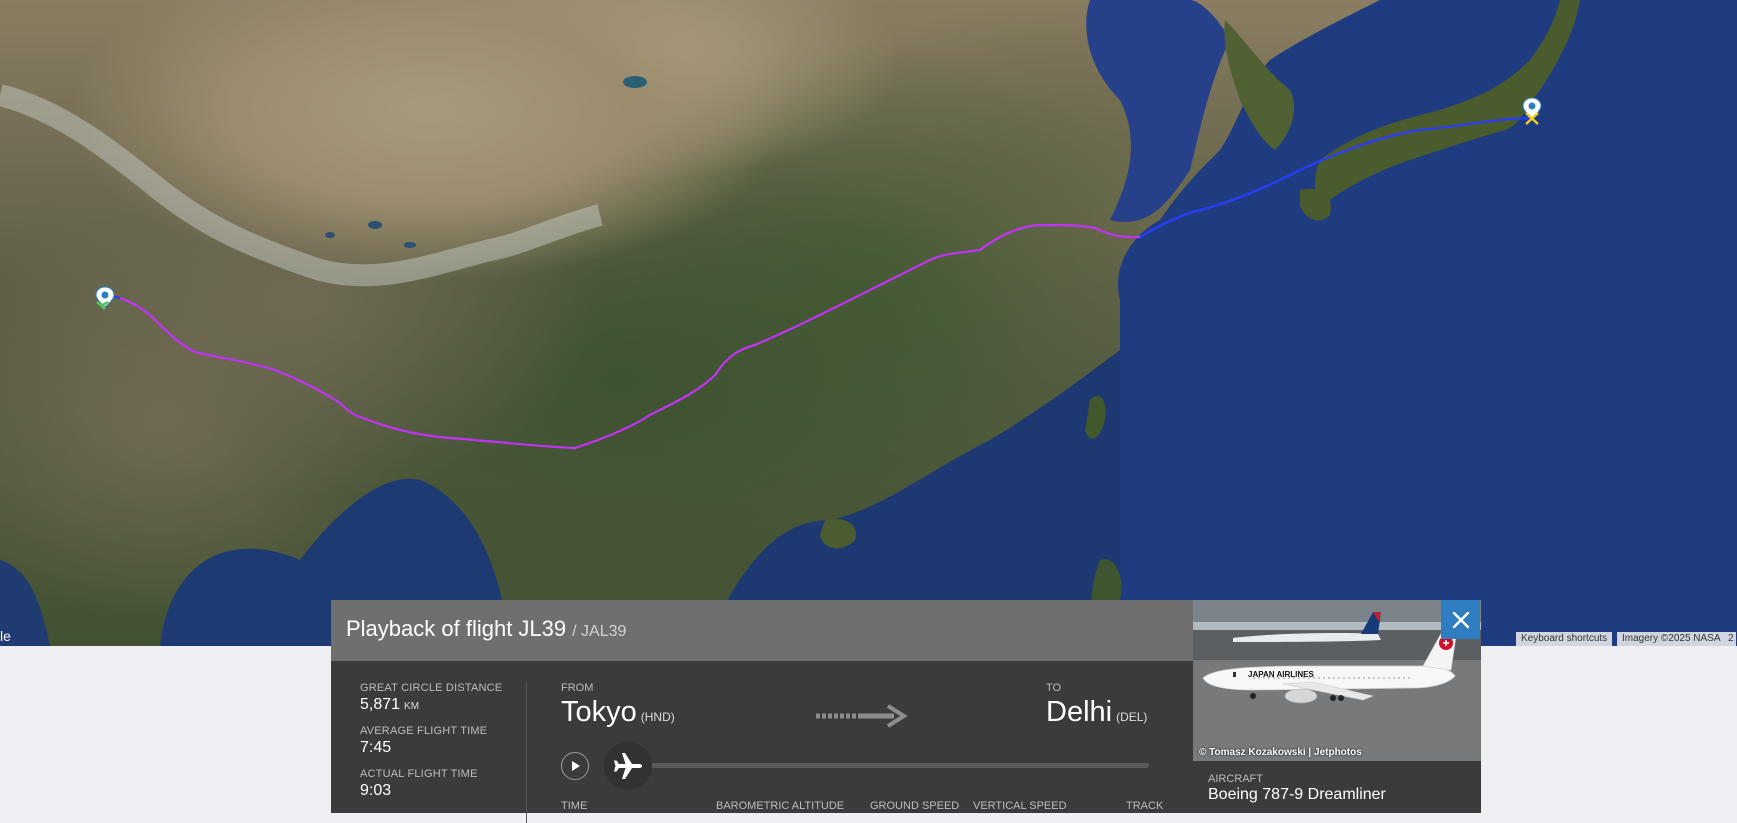  I want to click on from-label: FROM, so click(577, 688).